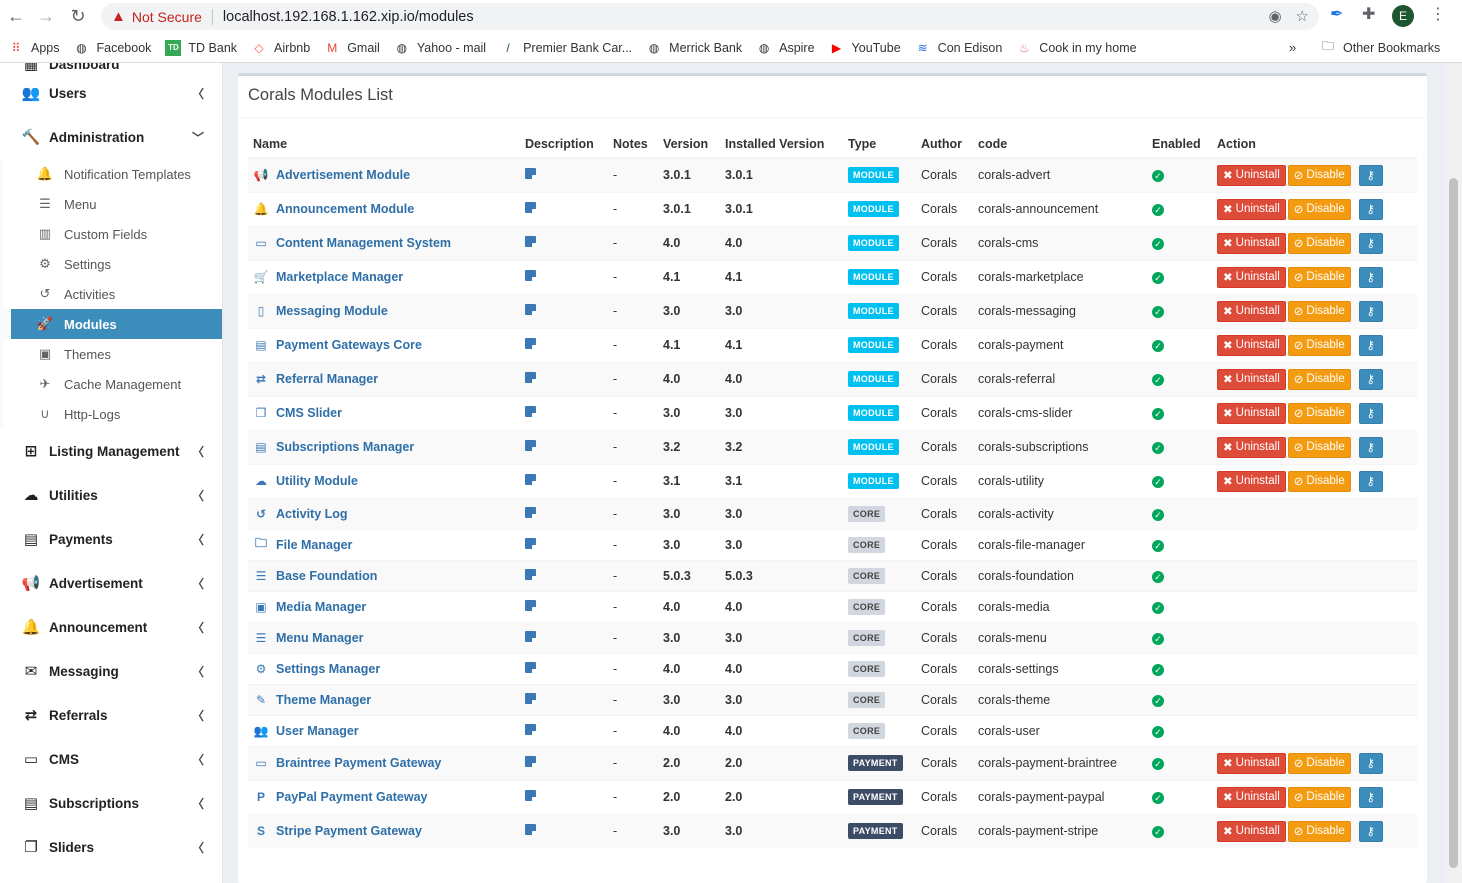  Describe the element at coordinates (112, 174) in the screenshot. I see `sidebar-subitem-notification-templates: 🔔 Notification Templates` at that location.